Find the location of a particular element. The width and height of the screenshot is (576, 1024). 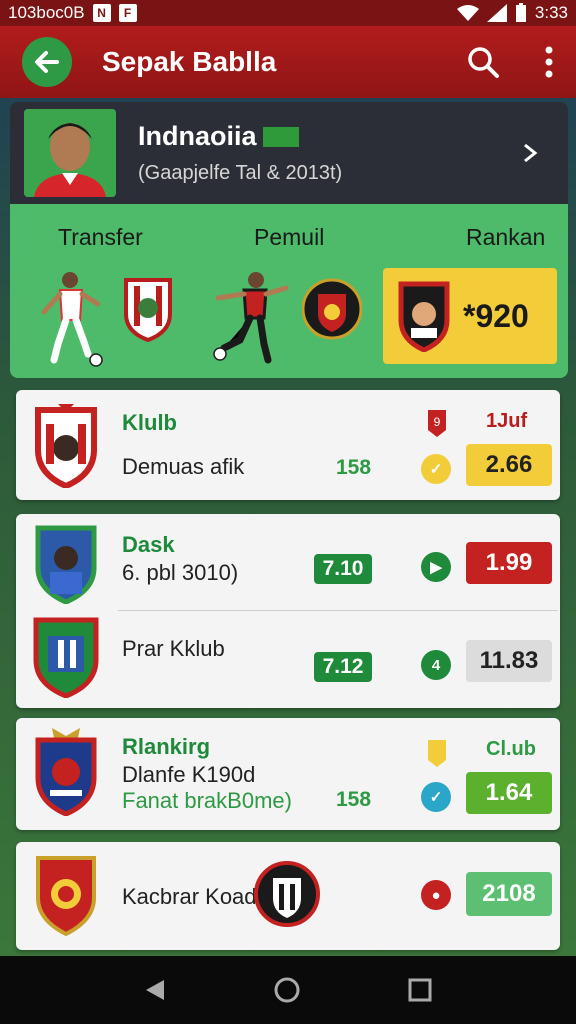

page-title: Sepak Bablla is located at coordinates (189, 61).